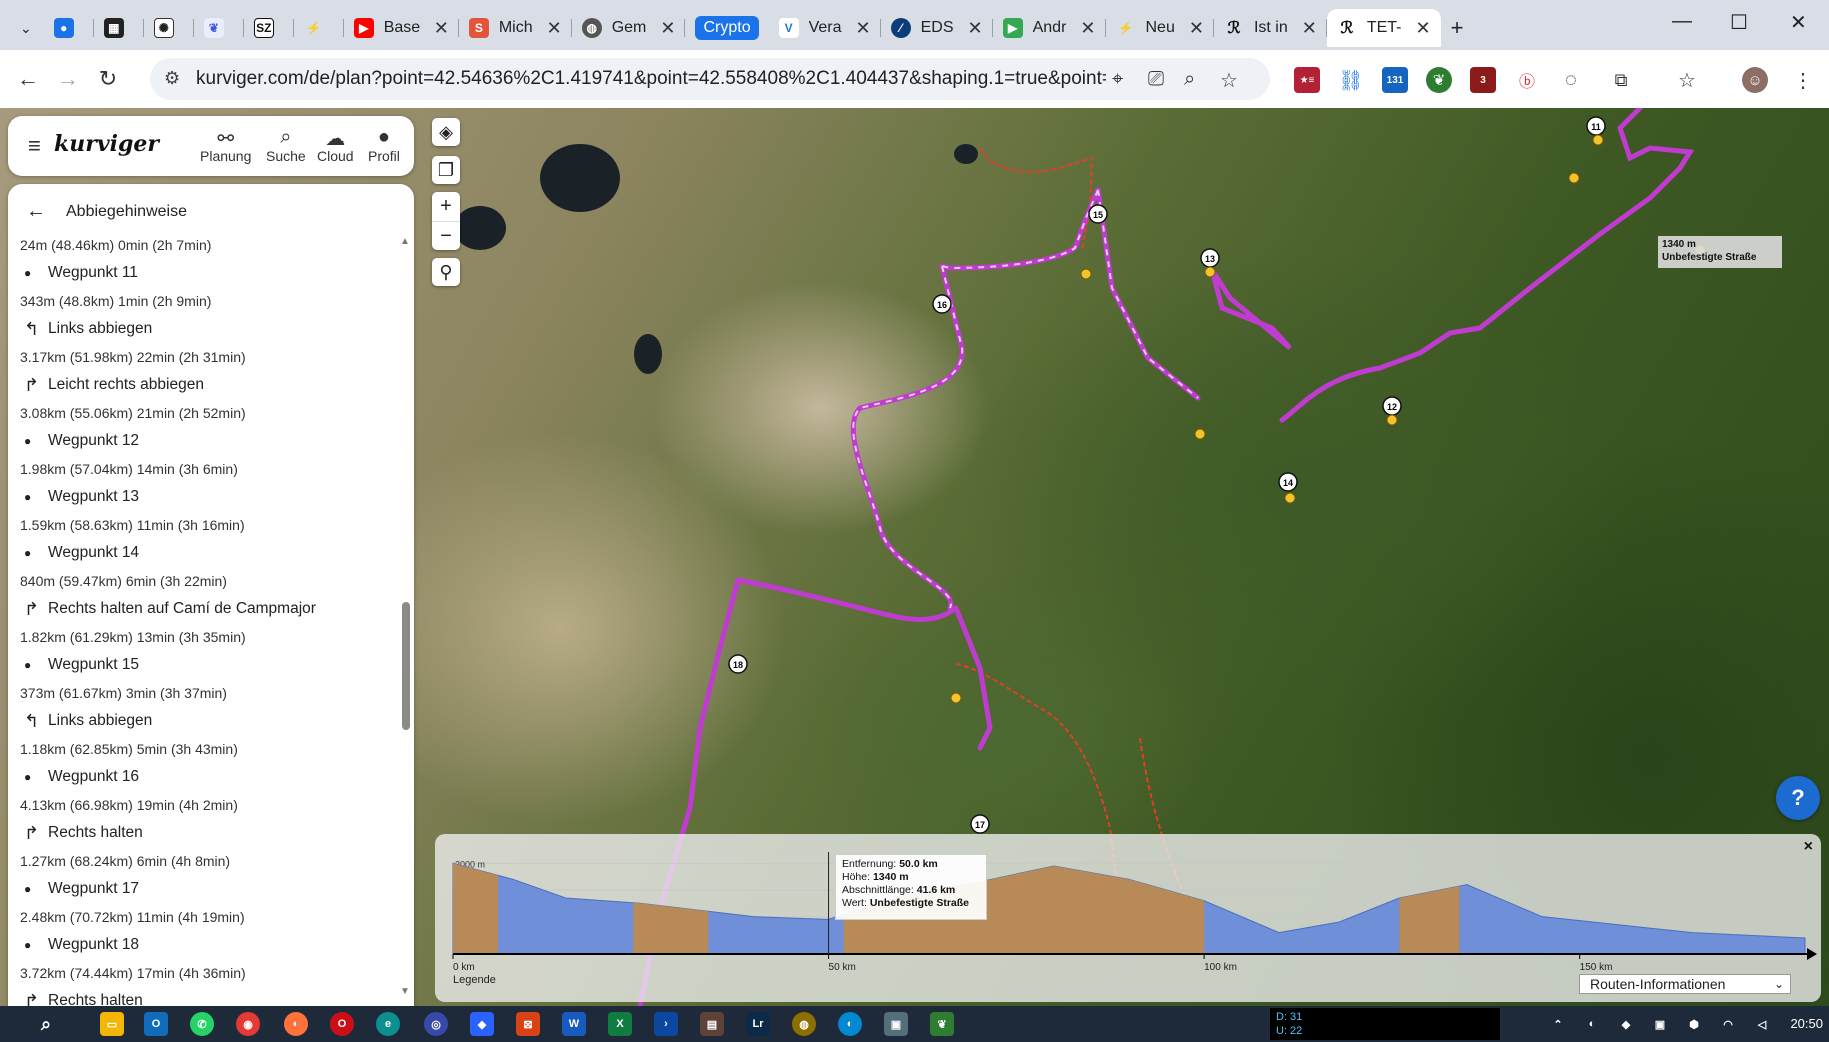 This screenshot has width=1829, height=1042. Describe the element at coordinates (1189, 79) in the screenshot. I see `zoom-icon: ⌕` at that location.